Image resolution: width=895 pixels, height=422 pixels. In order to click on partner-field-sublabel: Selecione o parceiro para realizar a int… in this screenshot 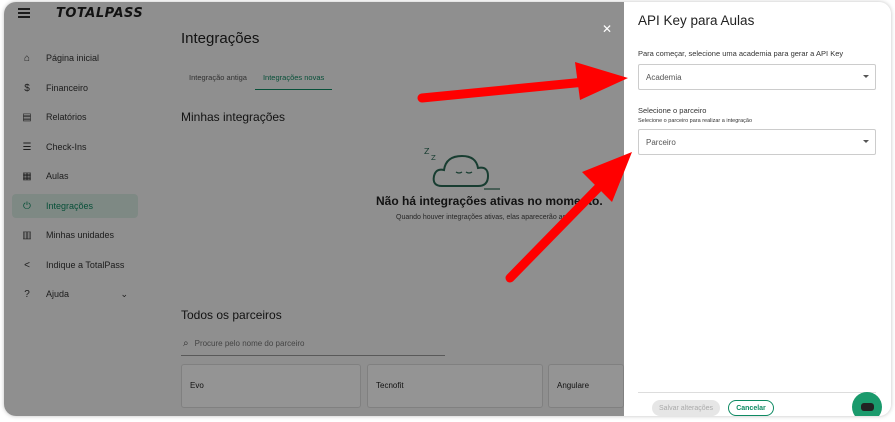, I will do `click(695, 121)`.